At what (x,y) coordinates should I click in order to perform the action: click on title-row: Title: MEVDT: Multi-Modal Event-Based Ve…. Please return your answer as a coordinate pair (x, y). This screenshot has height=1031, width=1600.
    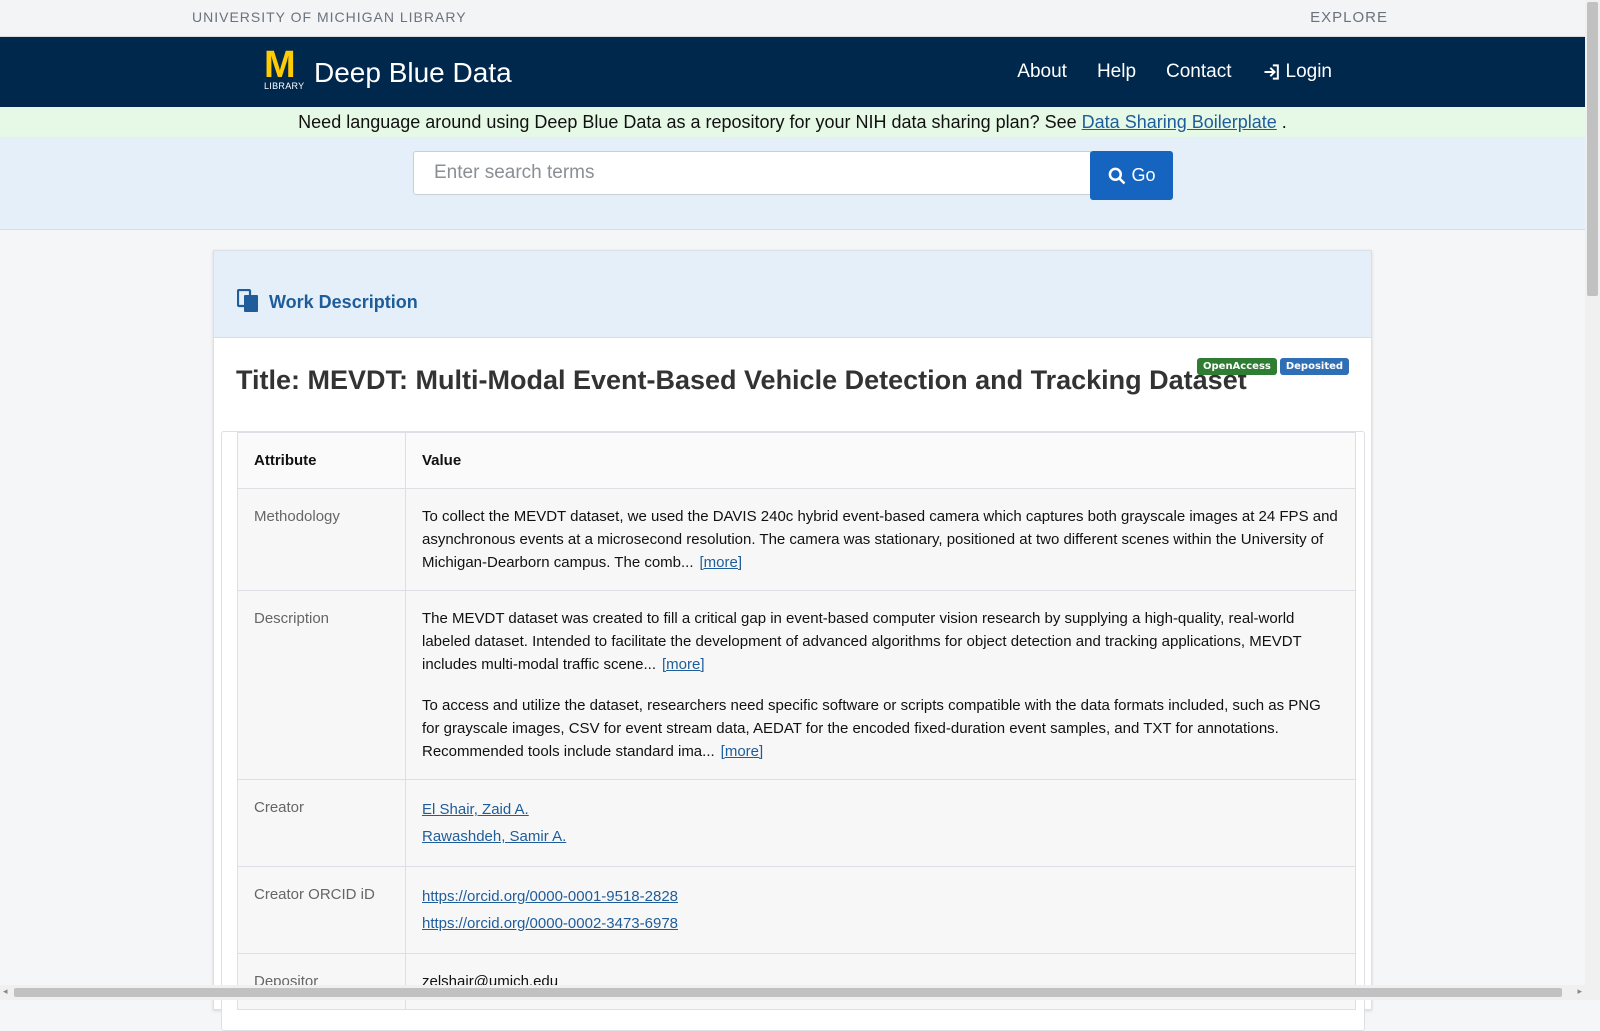
    Looking at the image, I should click on (792, 384).